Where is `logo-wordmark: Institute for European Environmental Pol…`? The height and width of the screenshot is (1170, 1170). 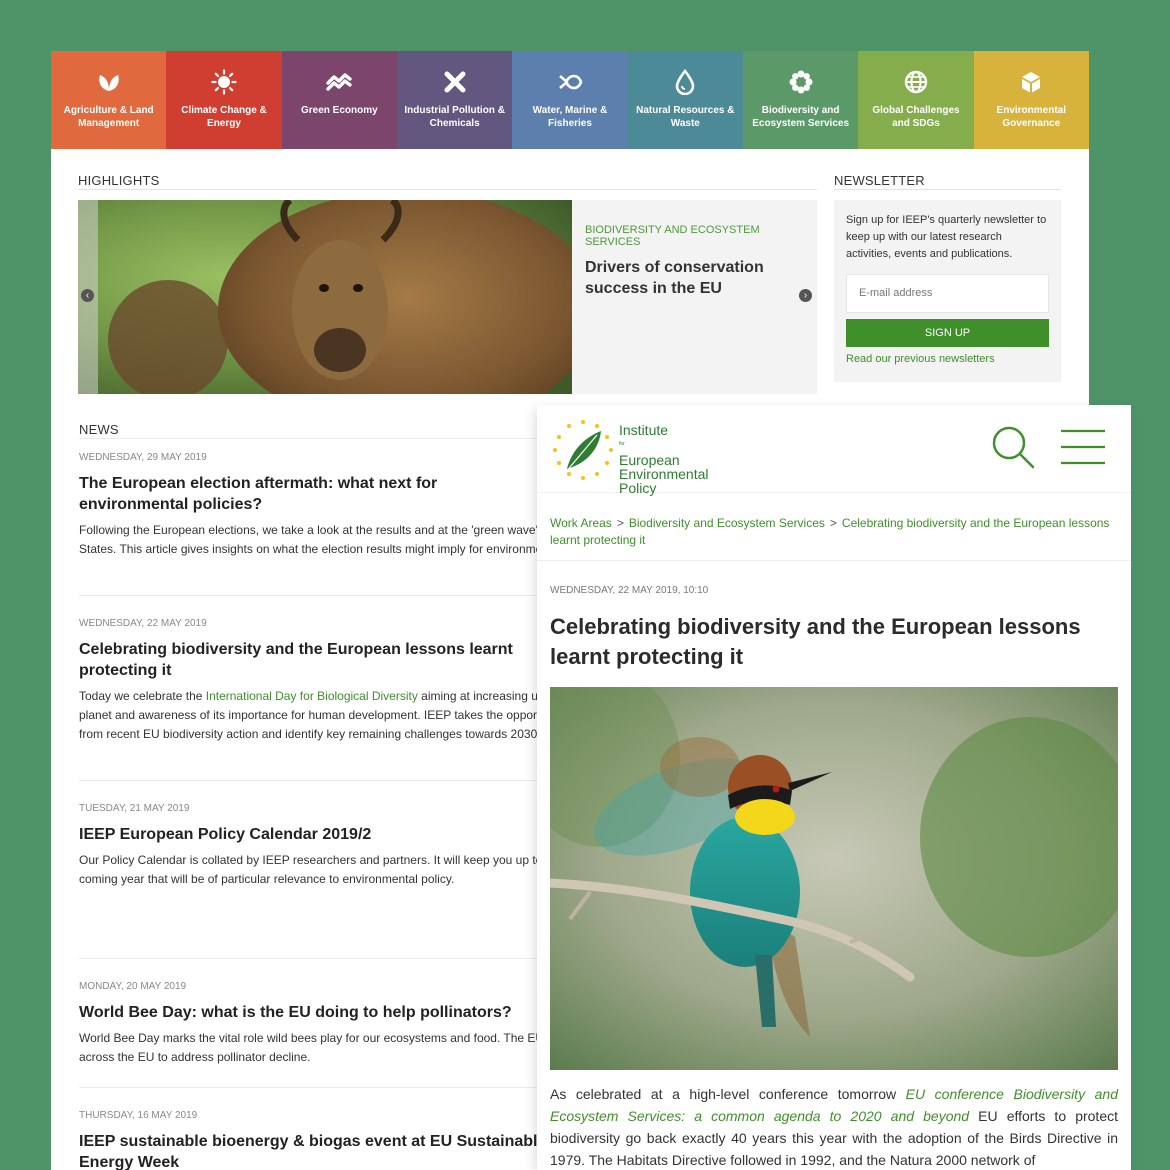 logo-wordmark: Institute for European Environmental Pol… is located at coordinates (664, 459).